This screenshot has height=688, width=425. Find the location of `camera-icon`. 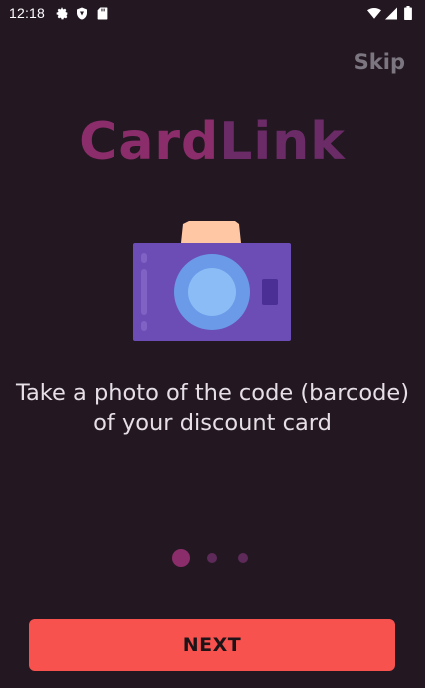

camera-icon is located at coordinates (212, 282).